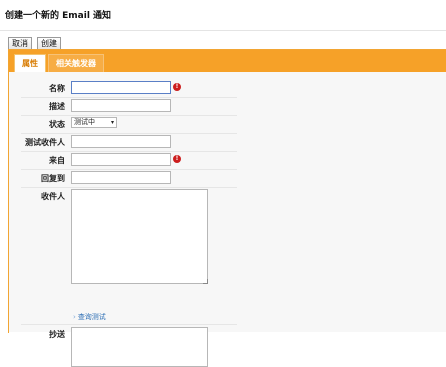  What do you see at coordinates (121, 87) in the screenshot?
I see `name-field` at bounding box center [121, 87].